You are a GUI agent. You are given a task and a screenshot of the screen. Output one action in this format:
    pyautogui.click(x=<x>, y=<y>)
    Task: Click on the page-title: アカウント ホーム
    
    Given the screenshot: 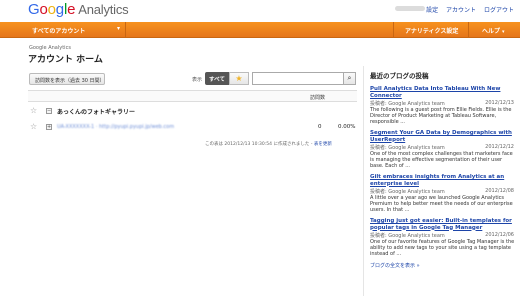 What is the action you would take?
    pyautogui.click(x=65, y=60)
    